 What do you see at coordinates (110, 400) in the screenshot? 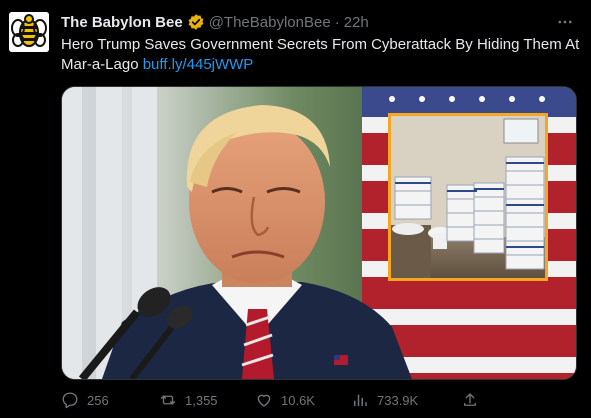
I see `reply-button: 256` at bounding box center [110, 400].